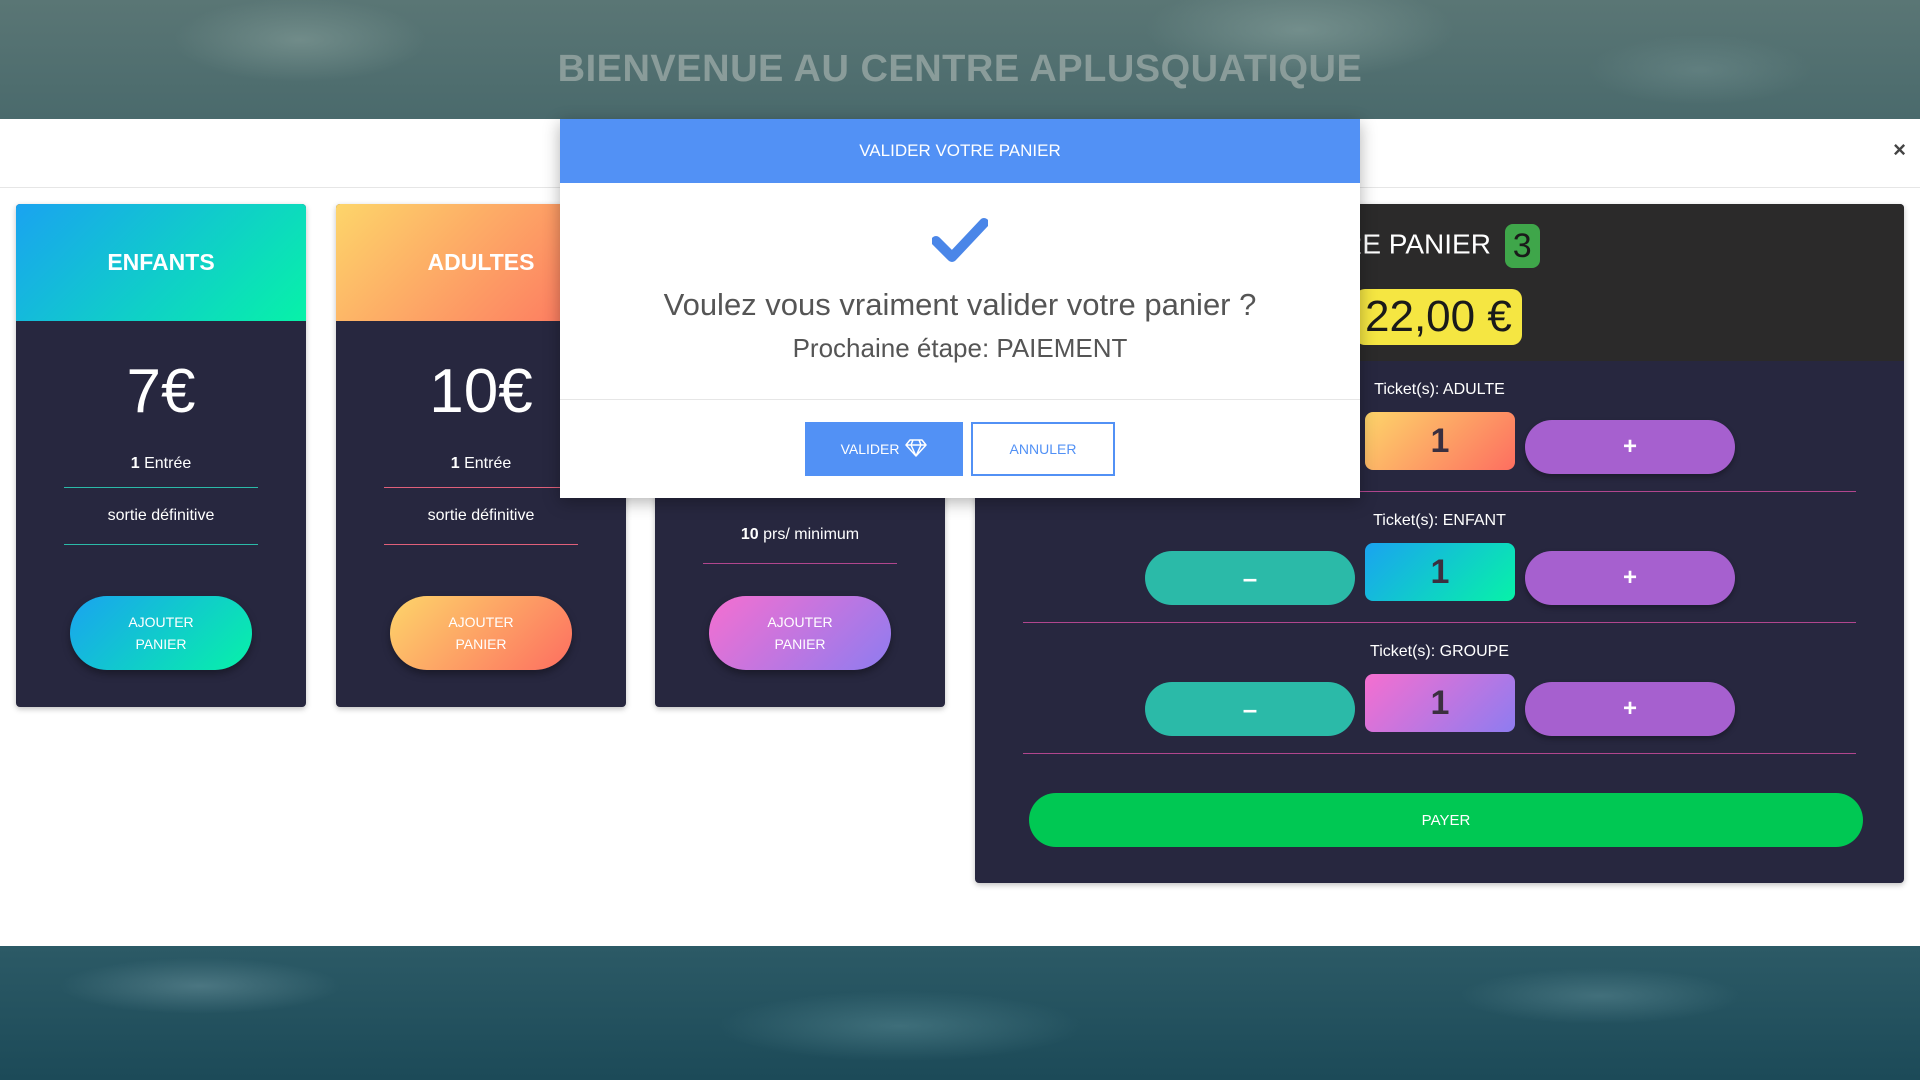 This screenshot has width=1920, height=1080. Describe the element at coordinates (960, 348) in the screenshot. I see `dialog-next-step: Prochaine étape: PAIEMENT` at that location.